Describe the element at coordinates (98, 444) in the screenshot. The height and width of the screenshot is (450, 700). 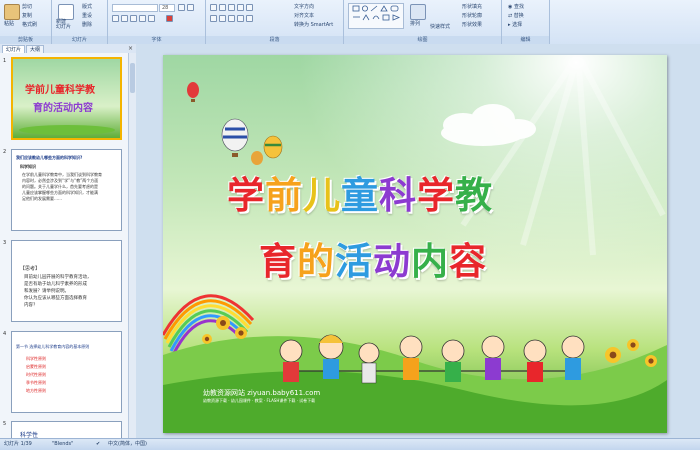
I see `spellcheck-icon: ✔` at that location.